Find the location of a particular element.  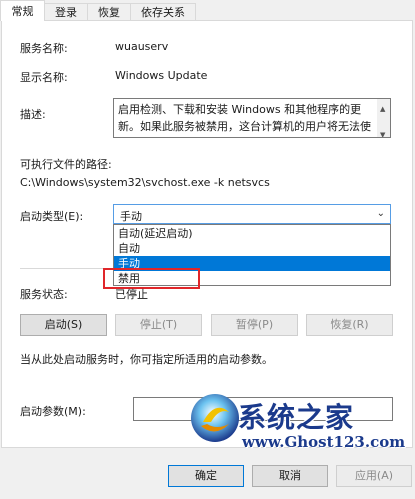

watermark-logo-icon is located at coordinates (215, 418).